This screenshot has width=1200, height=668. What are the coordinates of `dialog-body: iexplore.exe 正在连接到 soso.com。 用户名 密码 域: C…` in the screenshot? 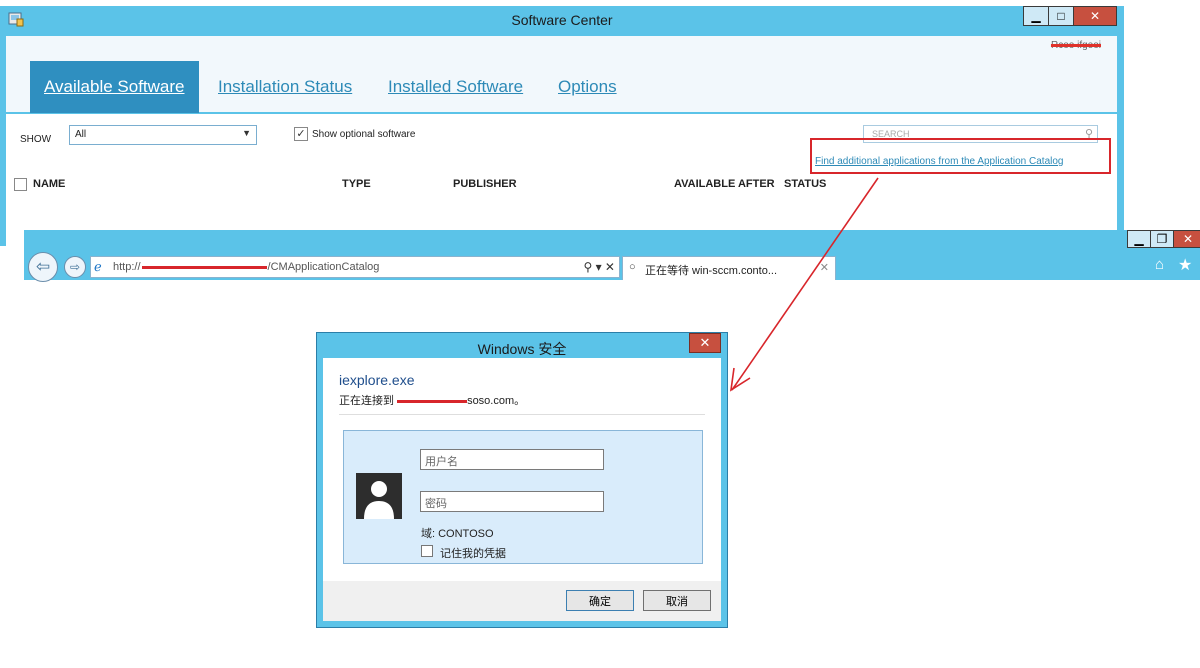 It's located at (522, 469).